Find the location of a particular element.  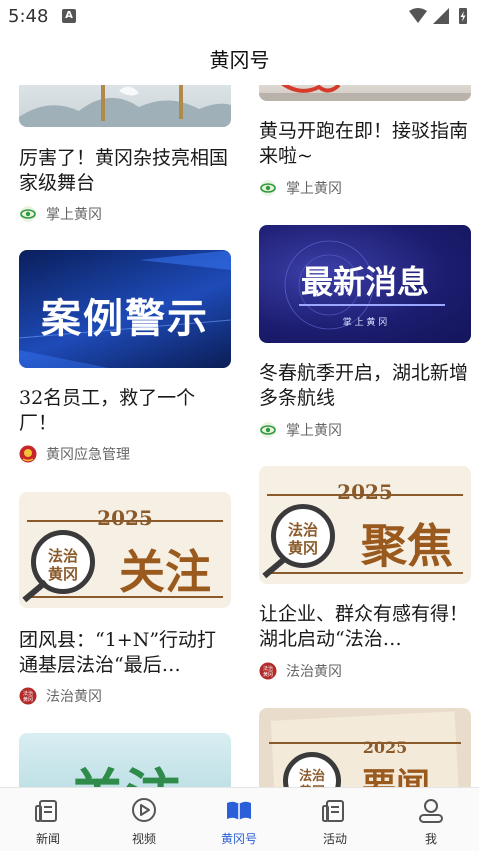

tab-huanggang-hao: 黄冈号 is located at coordinates (239, 819).